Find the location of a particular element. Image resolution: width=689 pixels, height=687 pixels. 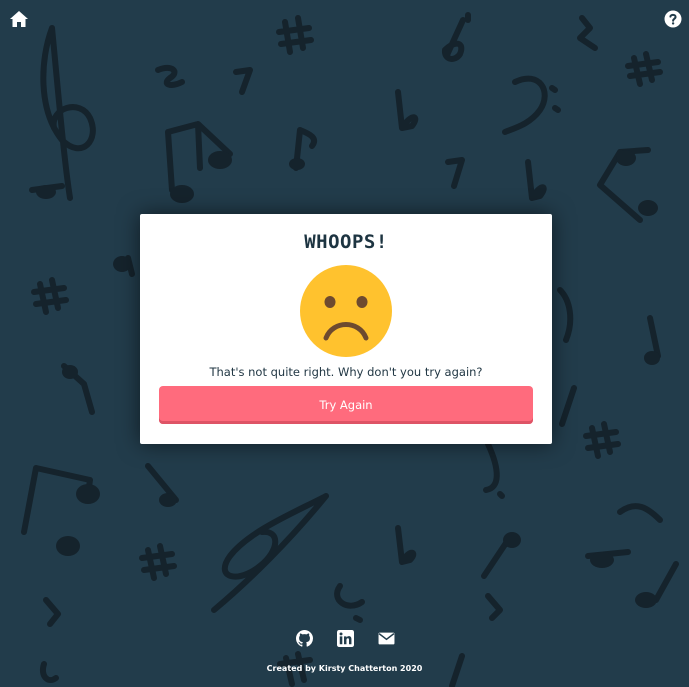

home-icon is located at coordinates (19, 19).